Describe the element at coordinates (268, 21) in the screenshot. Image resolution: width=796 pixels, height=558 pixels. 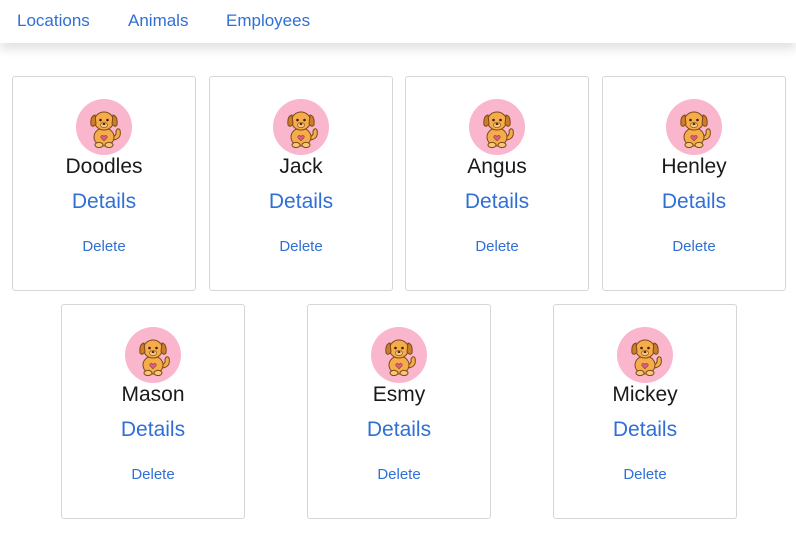
I see `nav-link-employees: Employees` at that location.